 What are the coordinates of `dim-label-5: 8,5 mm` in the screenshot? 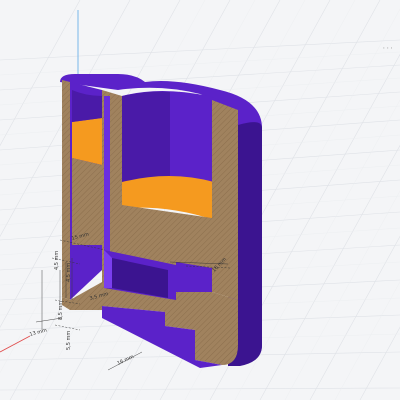 It's located at (61, 310).